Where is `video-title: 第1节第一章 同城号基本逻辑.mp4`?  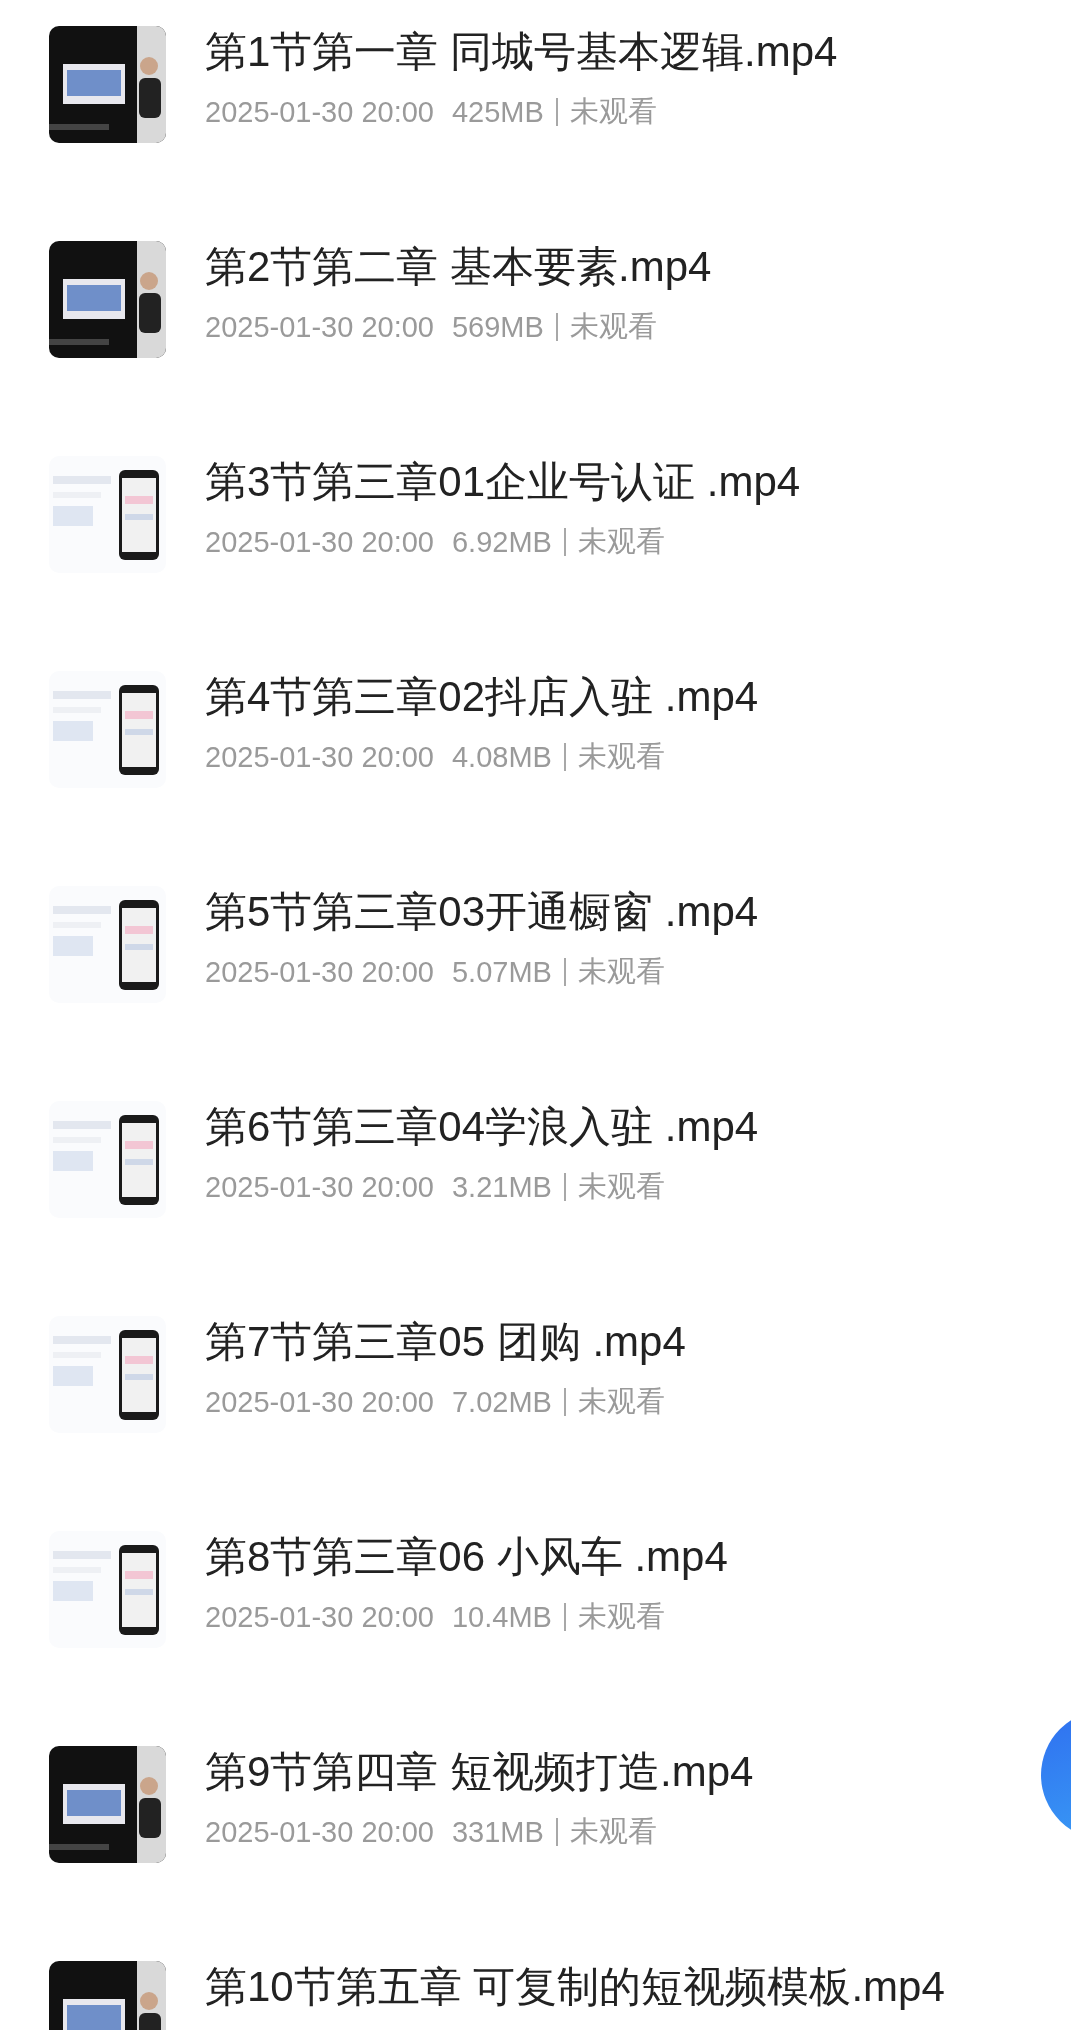
video-title: 第1节第一章 同城号基本逻辑.mp4 is located at coordinates (521, 52).